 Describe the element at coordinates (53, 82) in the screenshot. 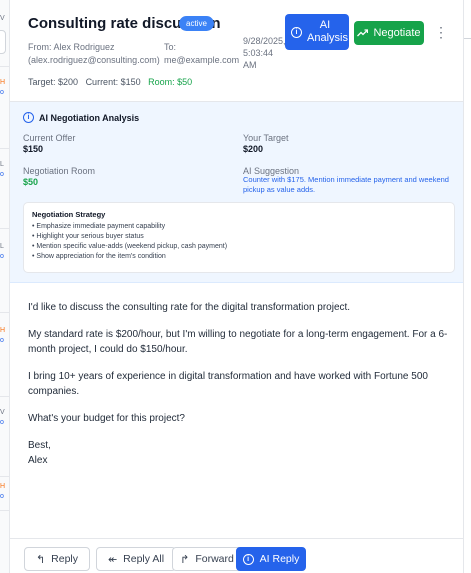

I see `target-text: Target: $200` at that location.